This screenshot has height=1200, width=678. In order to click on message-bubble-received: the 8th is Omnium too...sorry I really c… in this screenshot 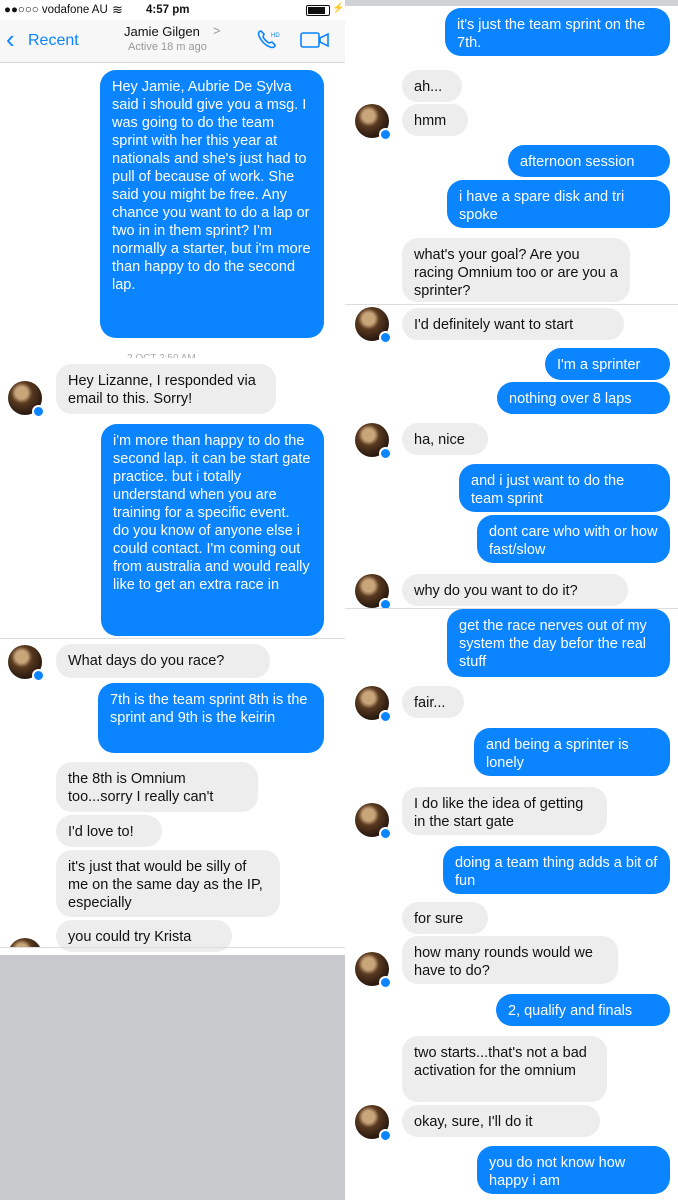, I will do `click(157, 787)`.